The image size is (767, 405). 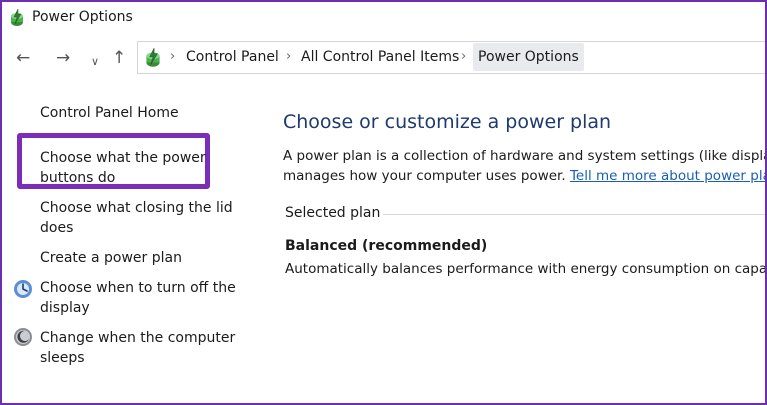 I want to click on sidebar-item-create-plan: Create a power plan, so click(x=111, y=258).